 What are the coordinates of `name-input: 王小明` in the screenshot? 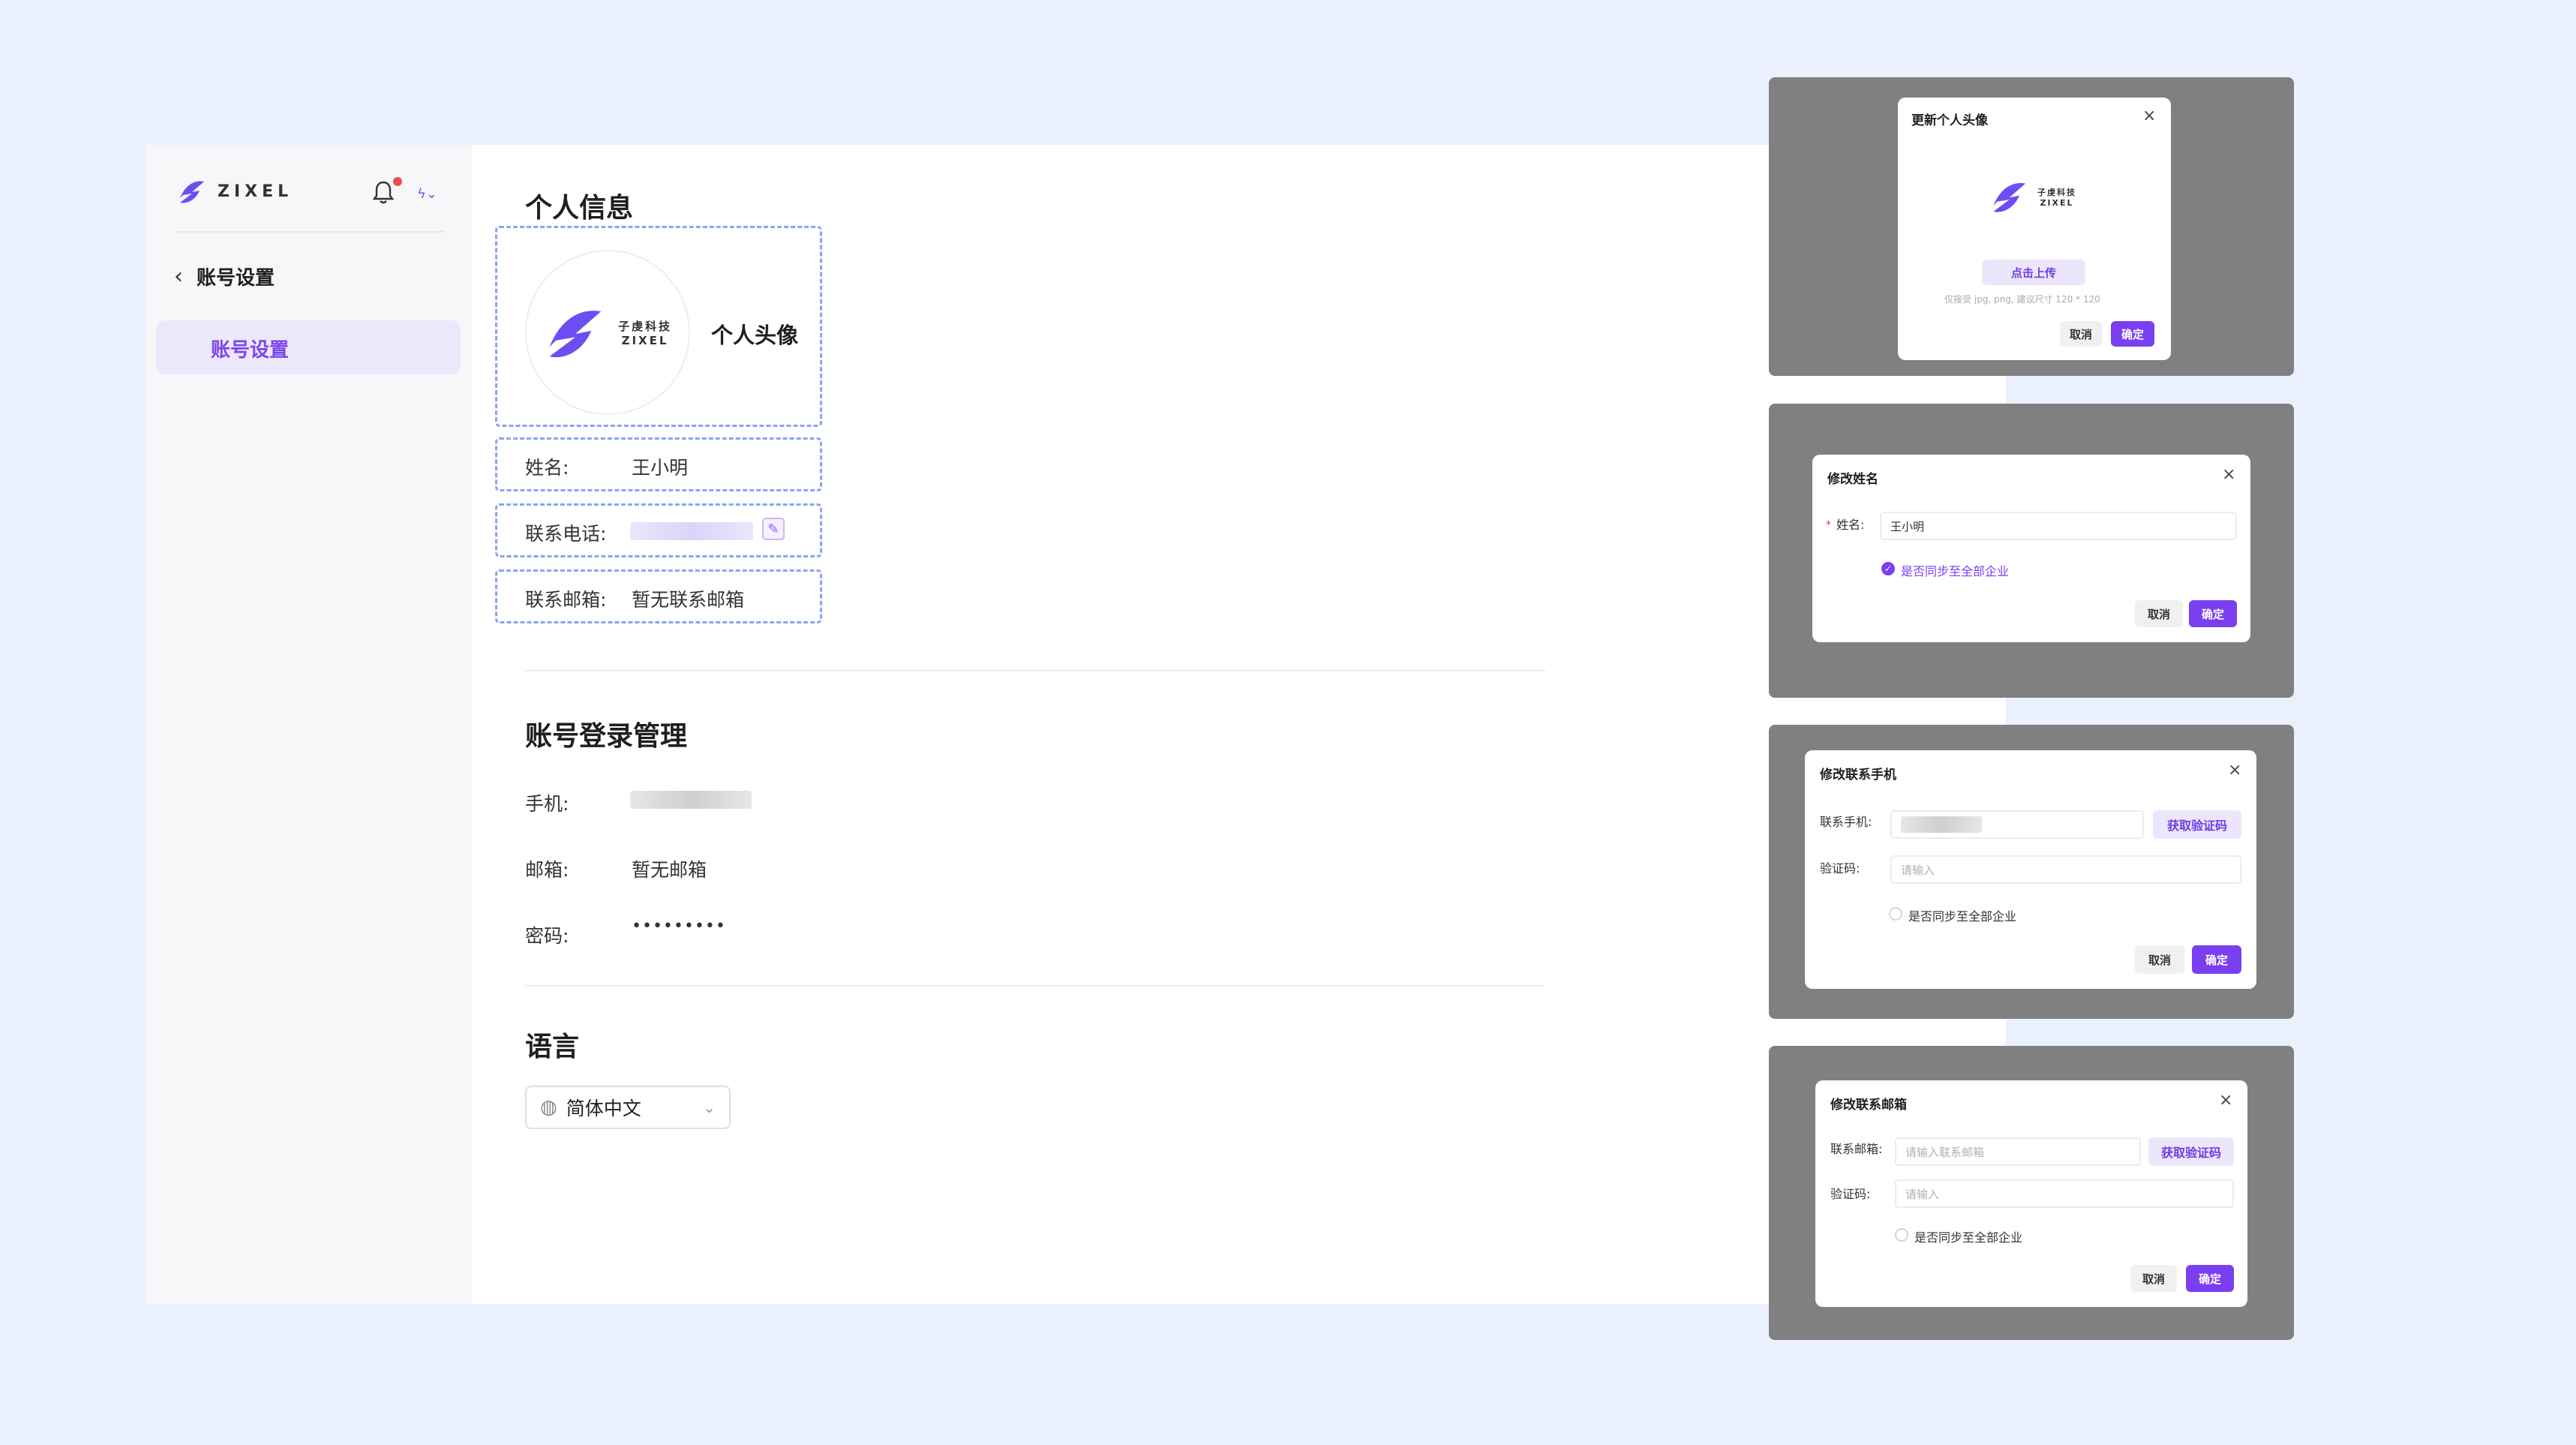 It's located at (2058, 526).